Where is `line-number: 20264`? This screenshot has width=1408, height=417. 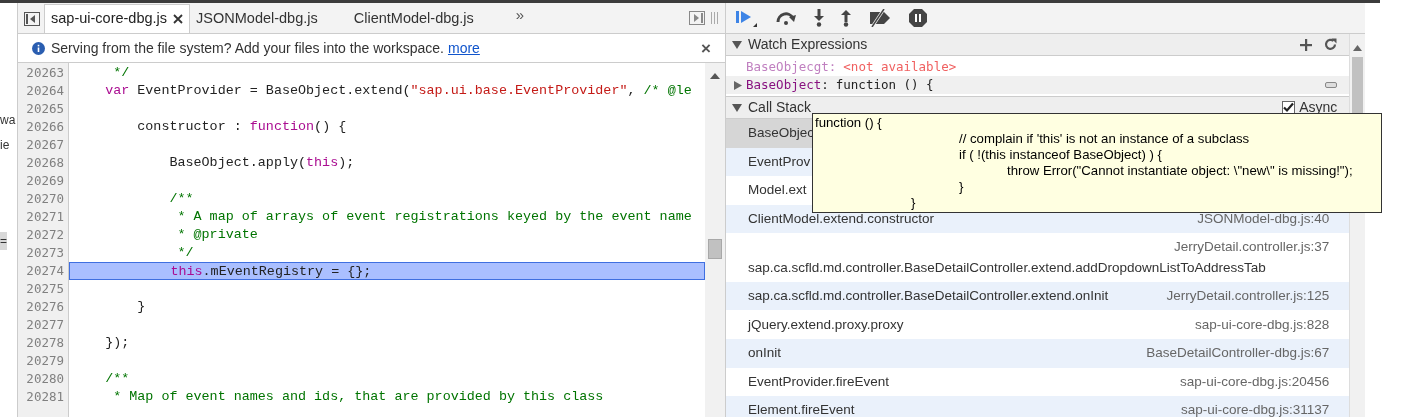
line-number: 20264 is located at coordinates (45, 91).